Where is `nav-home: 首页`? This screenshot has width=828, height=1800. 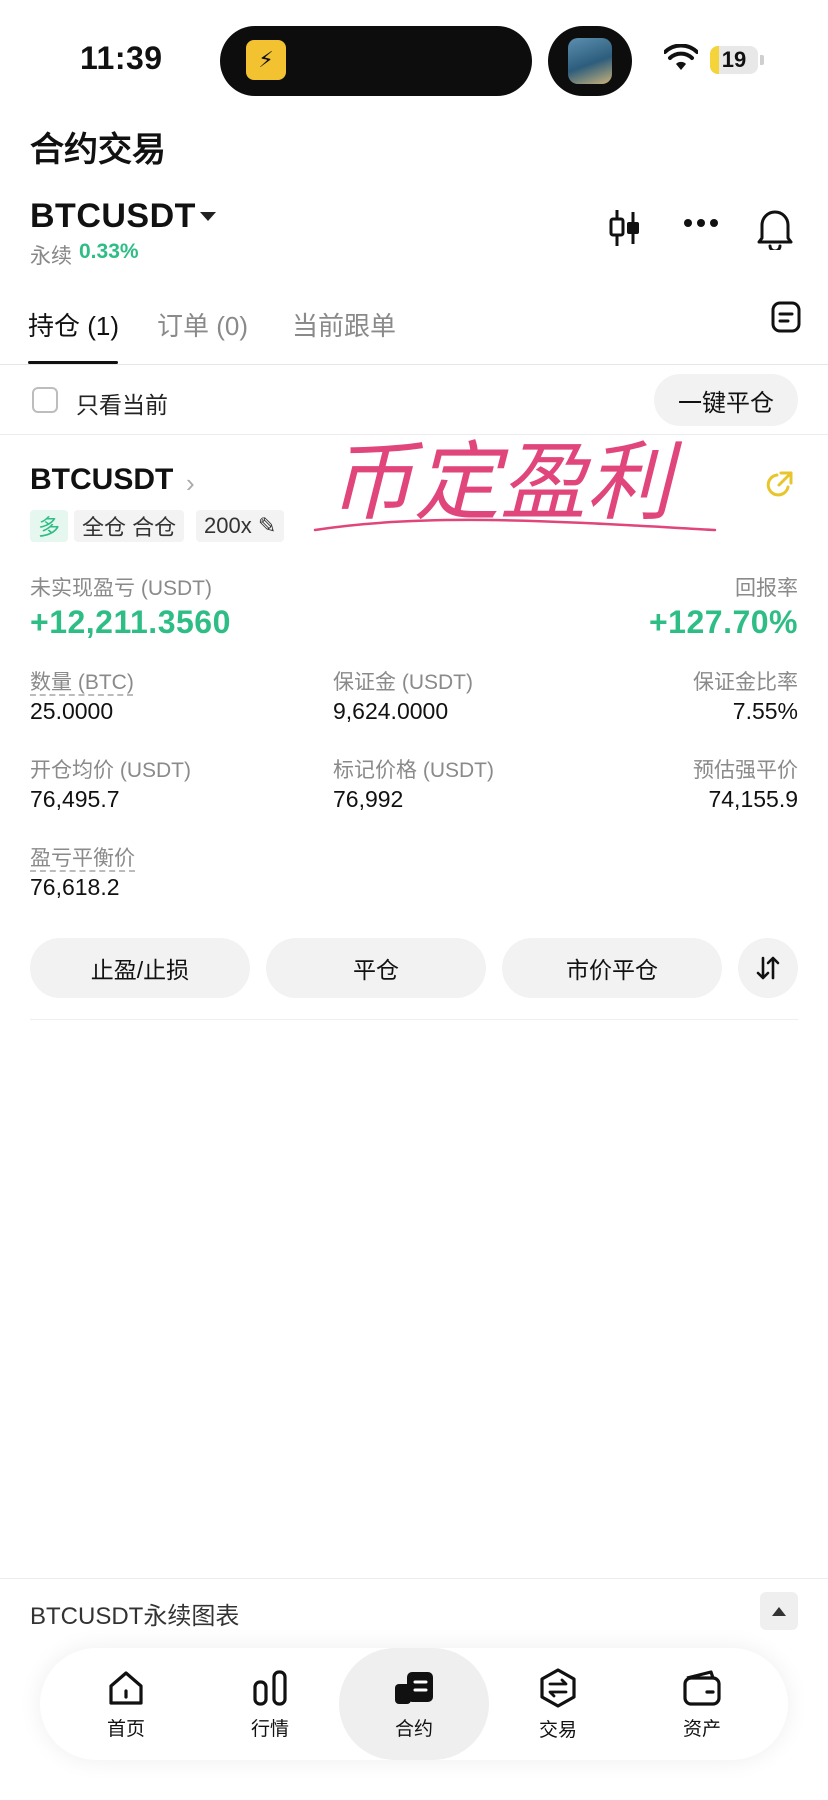 nav-home: 首页 is located at coordinates (126, 1704).